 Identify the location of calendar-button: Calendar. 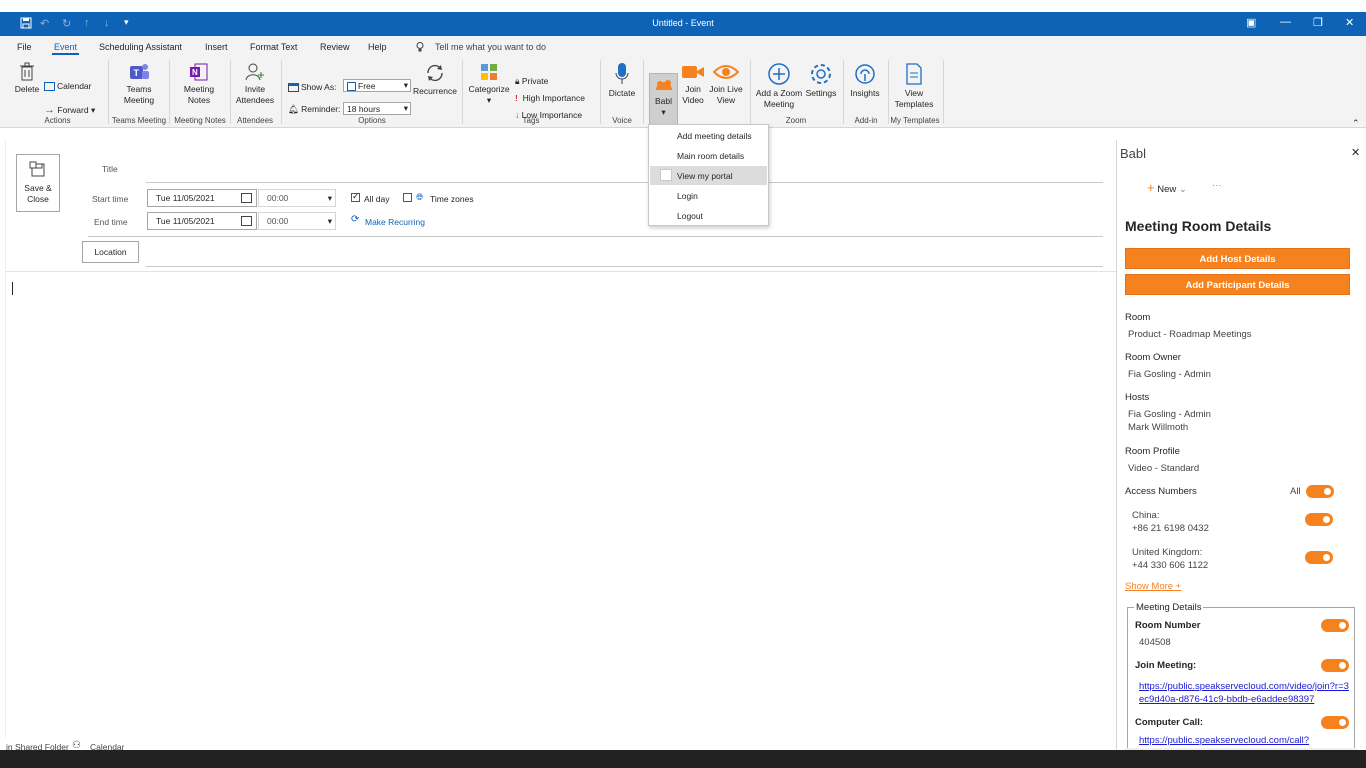
(68, 86).